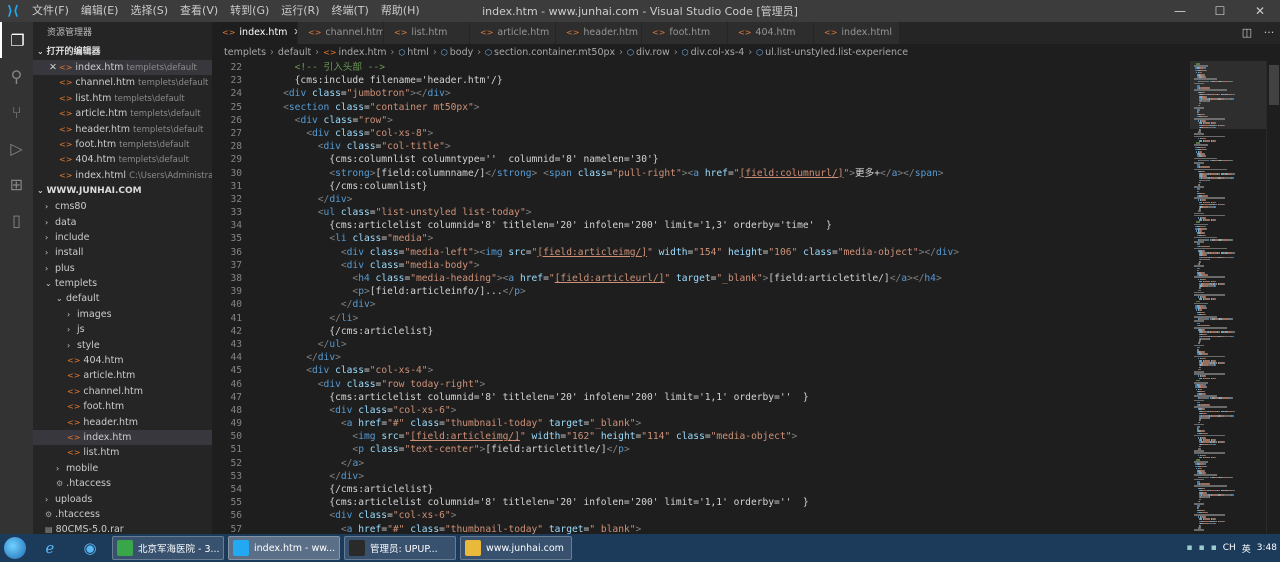 Image resolution: width=1280 pixels, height=562 pixels. I want to click on tab-article-htm: <> article.htm, so click(513, 33).